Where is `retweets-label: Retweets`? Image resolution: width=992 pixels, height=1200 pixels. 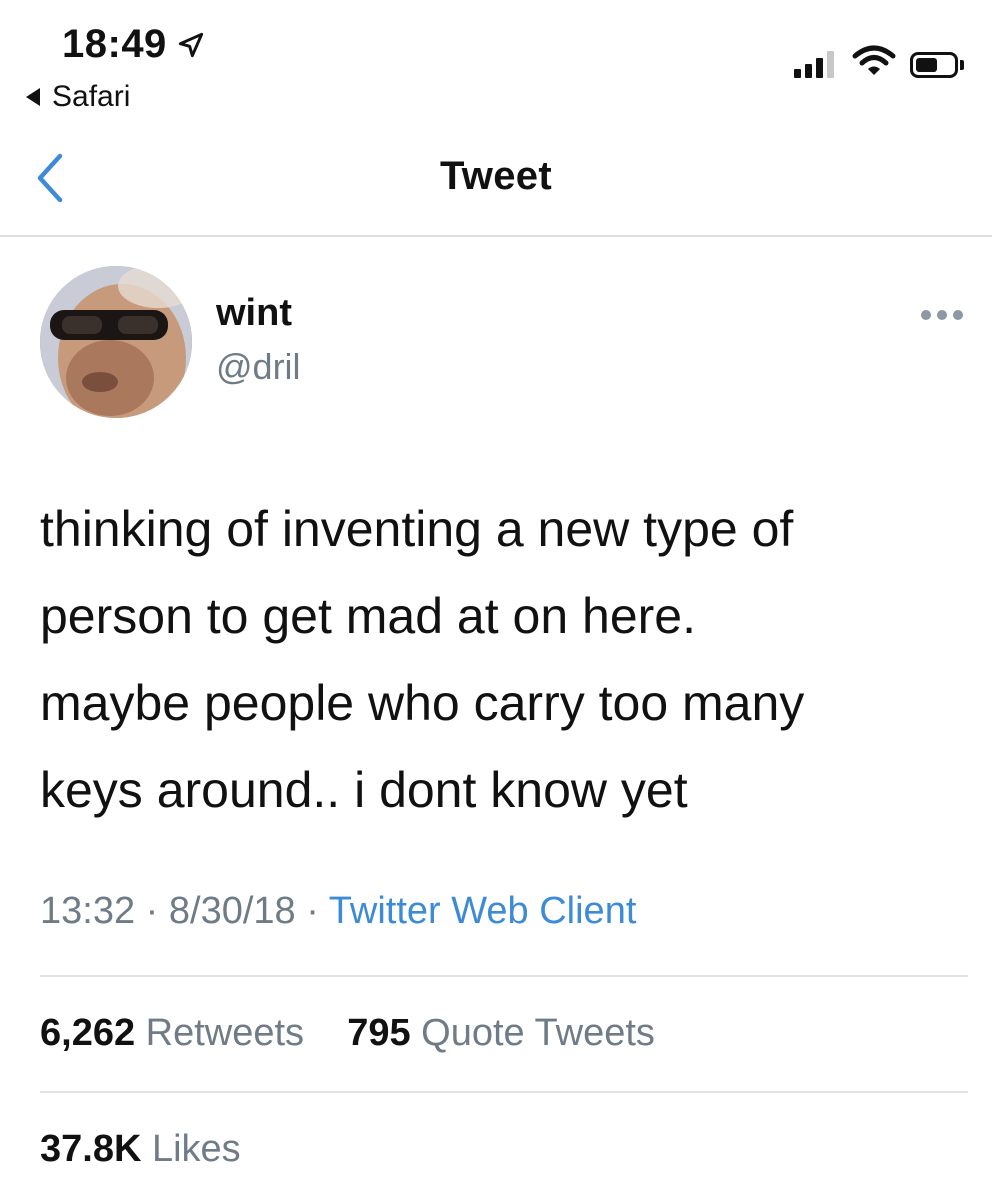 retweets-label: Retweets is located at coordinates (225, 1033).